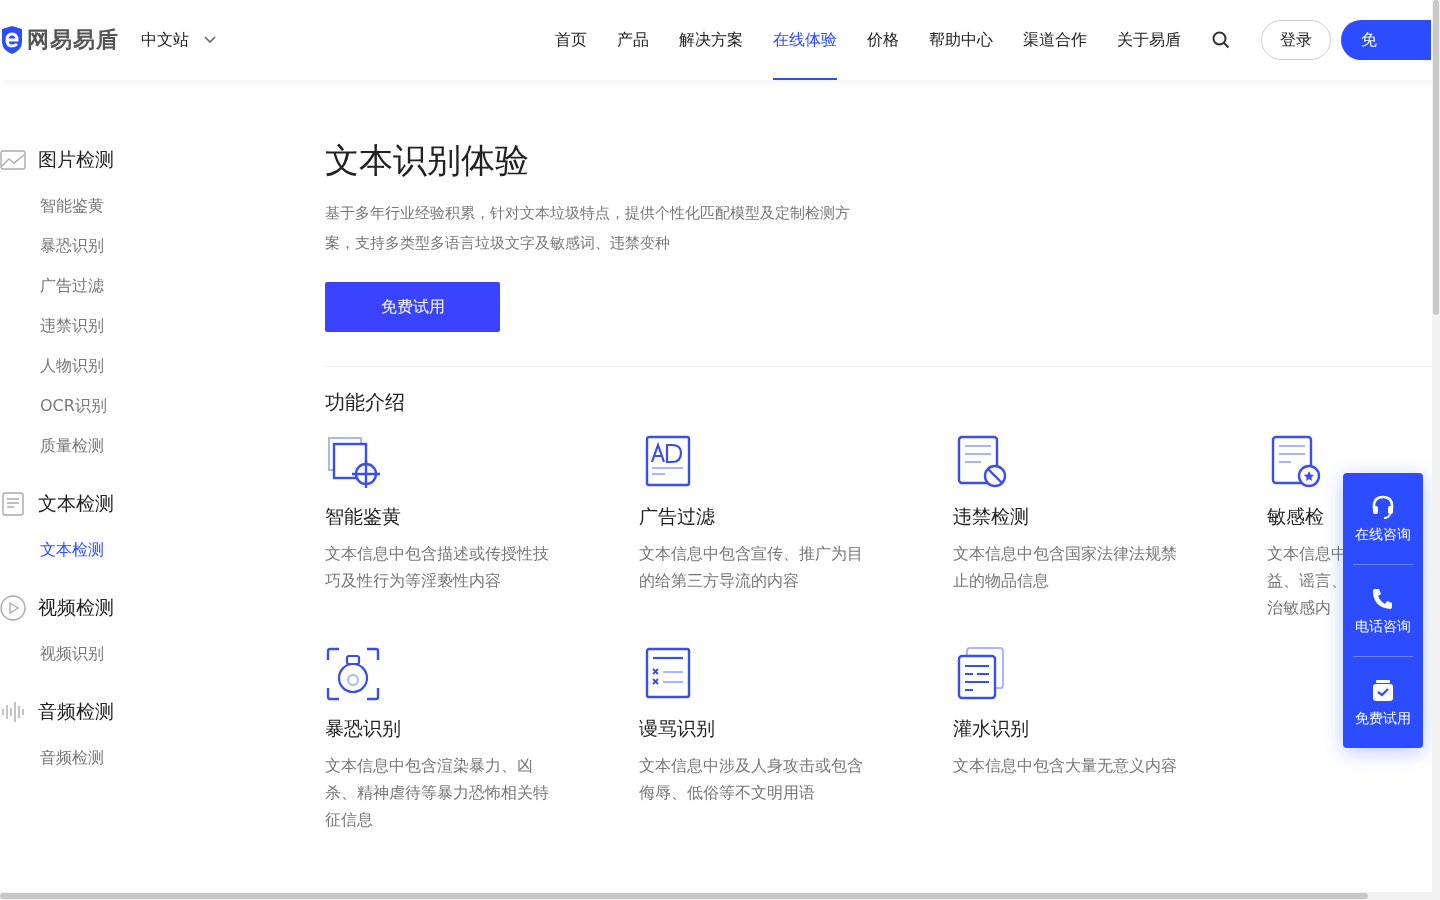 Image resolution: width=1440 pixels, height=900 pixels. I want to click on feature-description: 益、谣言、, so click(1307, 581).